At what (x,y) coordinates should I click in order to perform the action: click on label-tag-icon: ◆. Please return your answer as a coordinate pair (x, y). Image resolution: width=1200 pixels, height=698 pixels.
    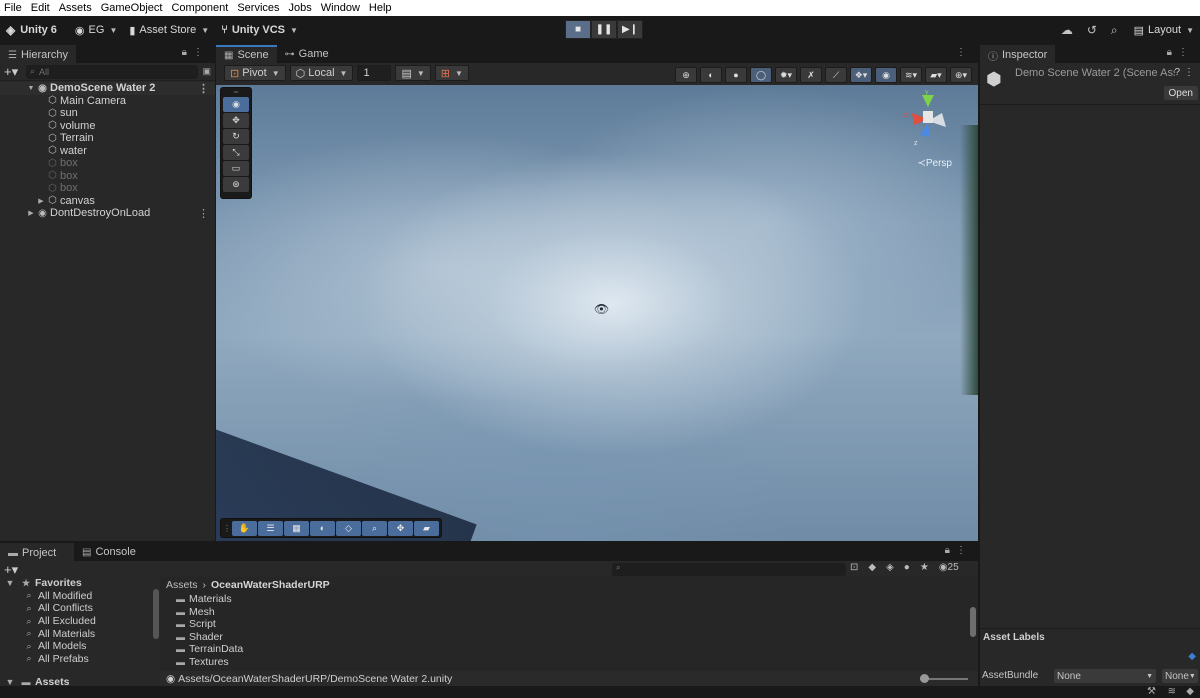
    Looking at the image, I should click on (1192, 656).